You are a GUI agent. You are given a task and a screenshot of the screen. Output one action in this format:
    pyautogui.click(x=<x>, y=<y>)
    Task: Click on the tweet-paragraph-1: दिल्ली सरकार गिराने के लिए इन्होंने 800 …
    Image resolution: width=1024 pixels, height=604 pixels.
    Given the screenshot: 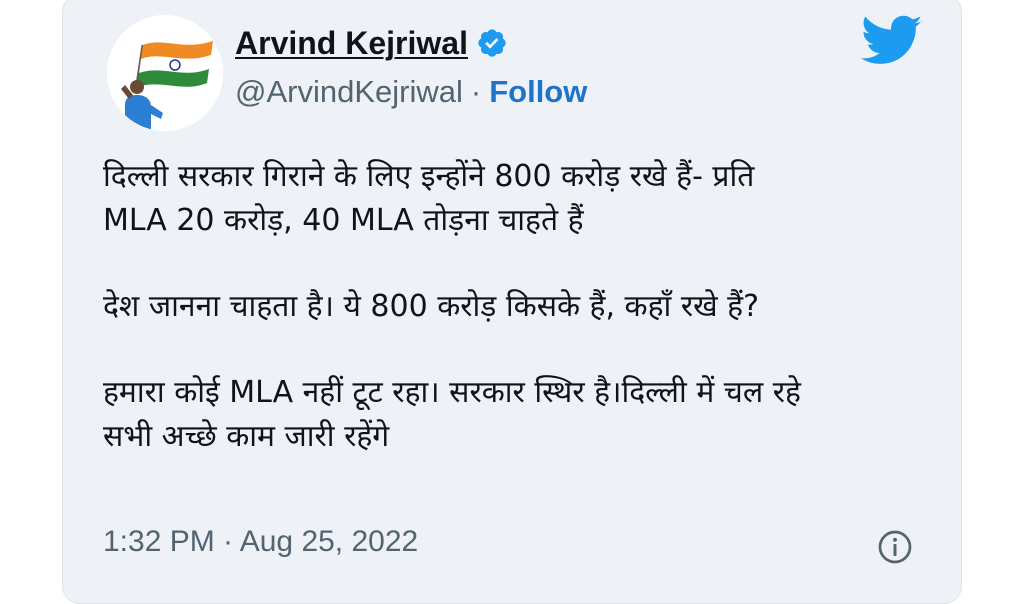 What is the action you would take?
    pyautogui.click(x=528, y=199)
    